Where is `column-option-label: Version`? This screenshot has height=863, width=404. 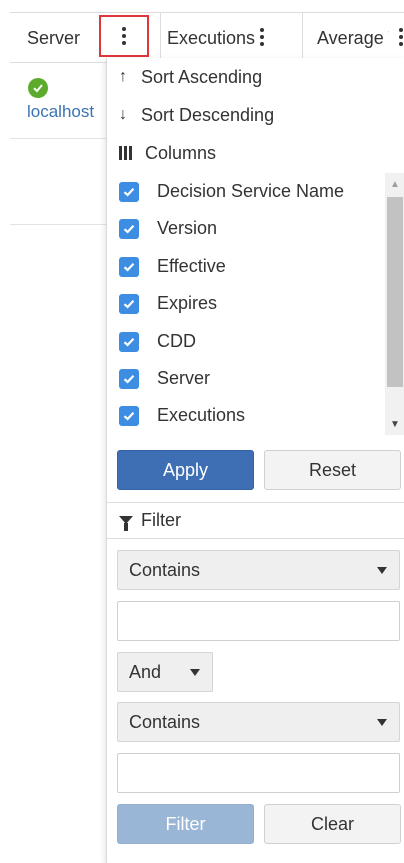 column-option-label: Version is located at coordinates (187, 228).